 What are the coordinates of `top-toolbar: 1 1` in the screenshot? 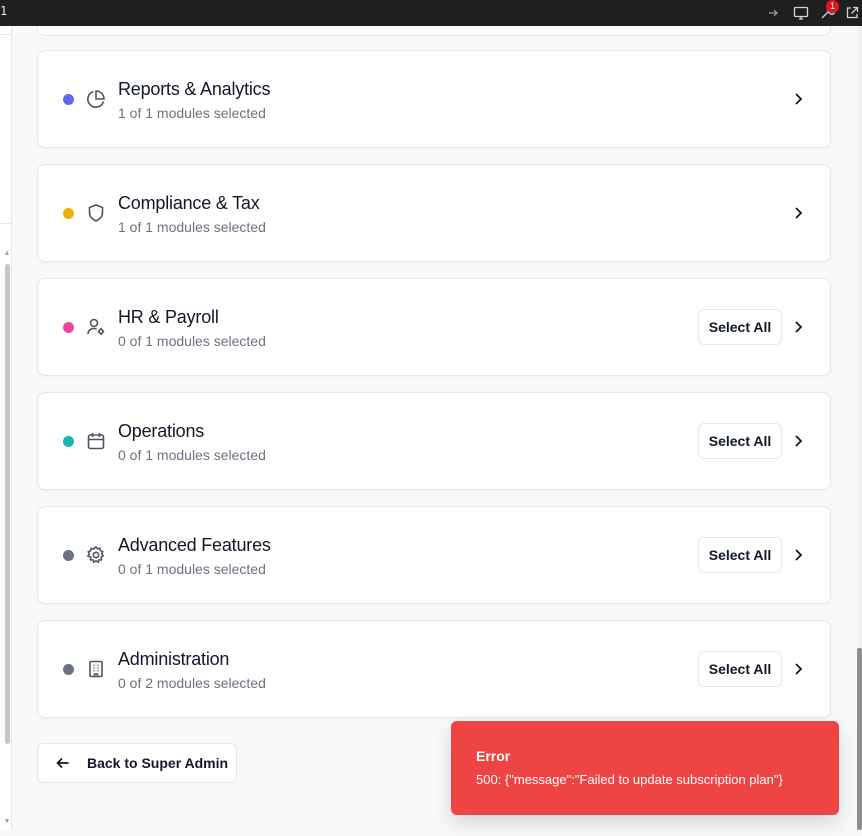 It's located at (431, 13).